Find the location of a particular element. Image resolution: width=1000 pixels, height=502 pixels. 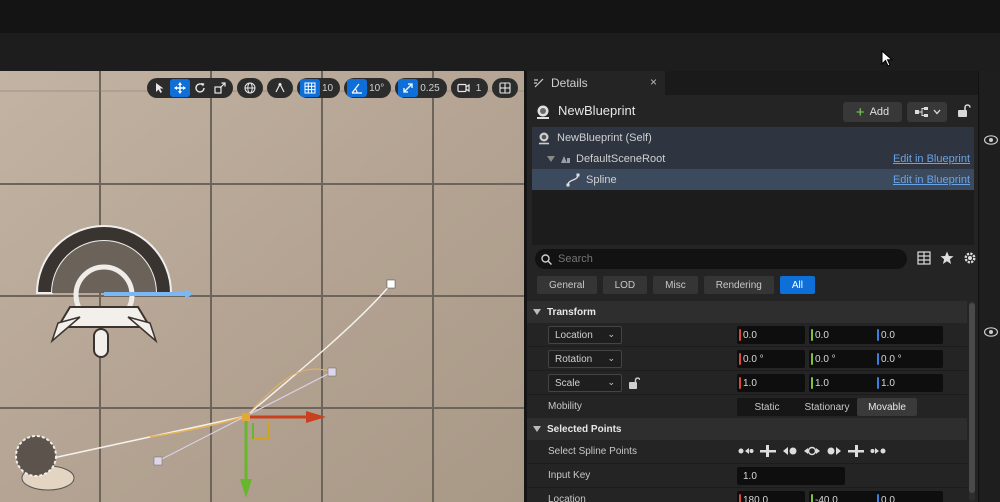

details-search is located at coordinates (721, 259).